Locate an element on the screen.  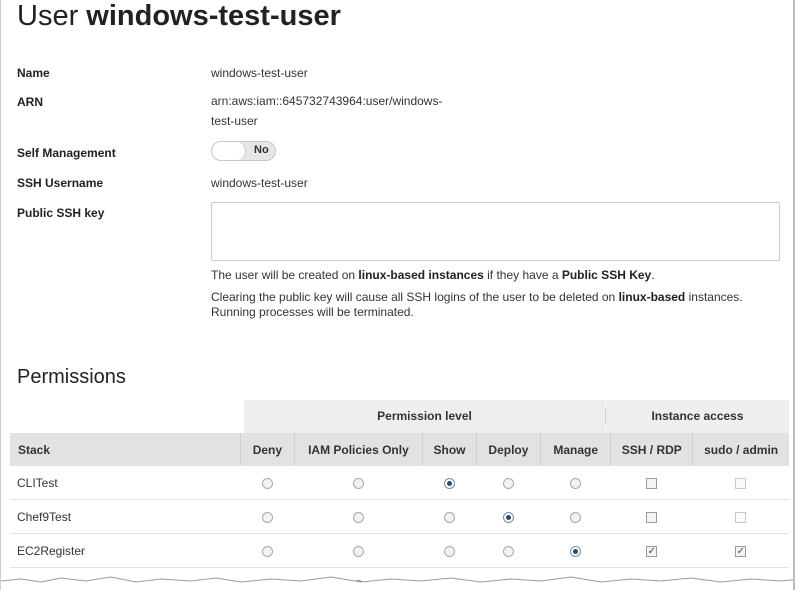
page-title-prefix: User is located at coordinates (48, 16).